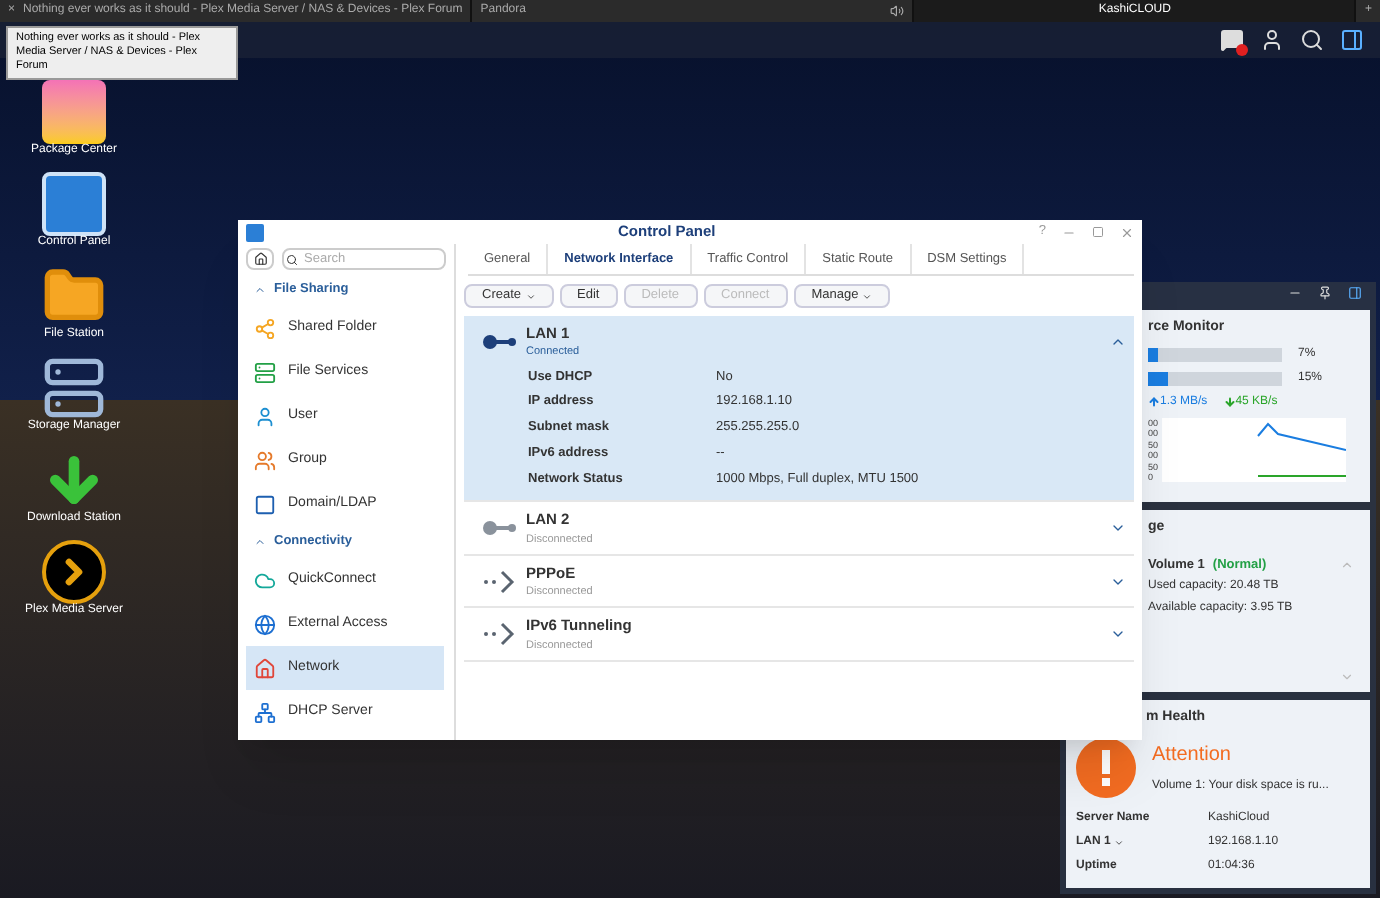 This screenshot has height=898, width=1380. What do you see at coordinates (1232, 40) in the screenshot?
I see `chat-icon` at bounding box center [1232, 40].